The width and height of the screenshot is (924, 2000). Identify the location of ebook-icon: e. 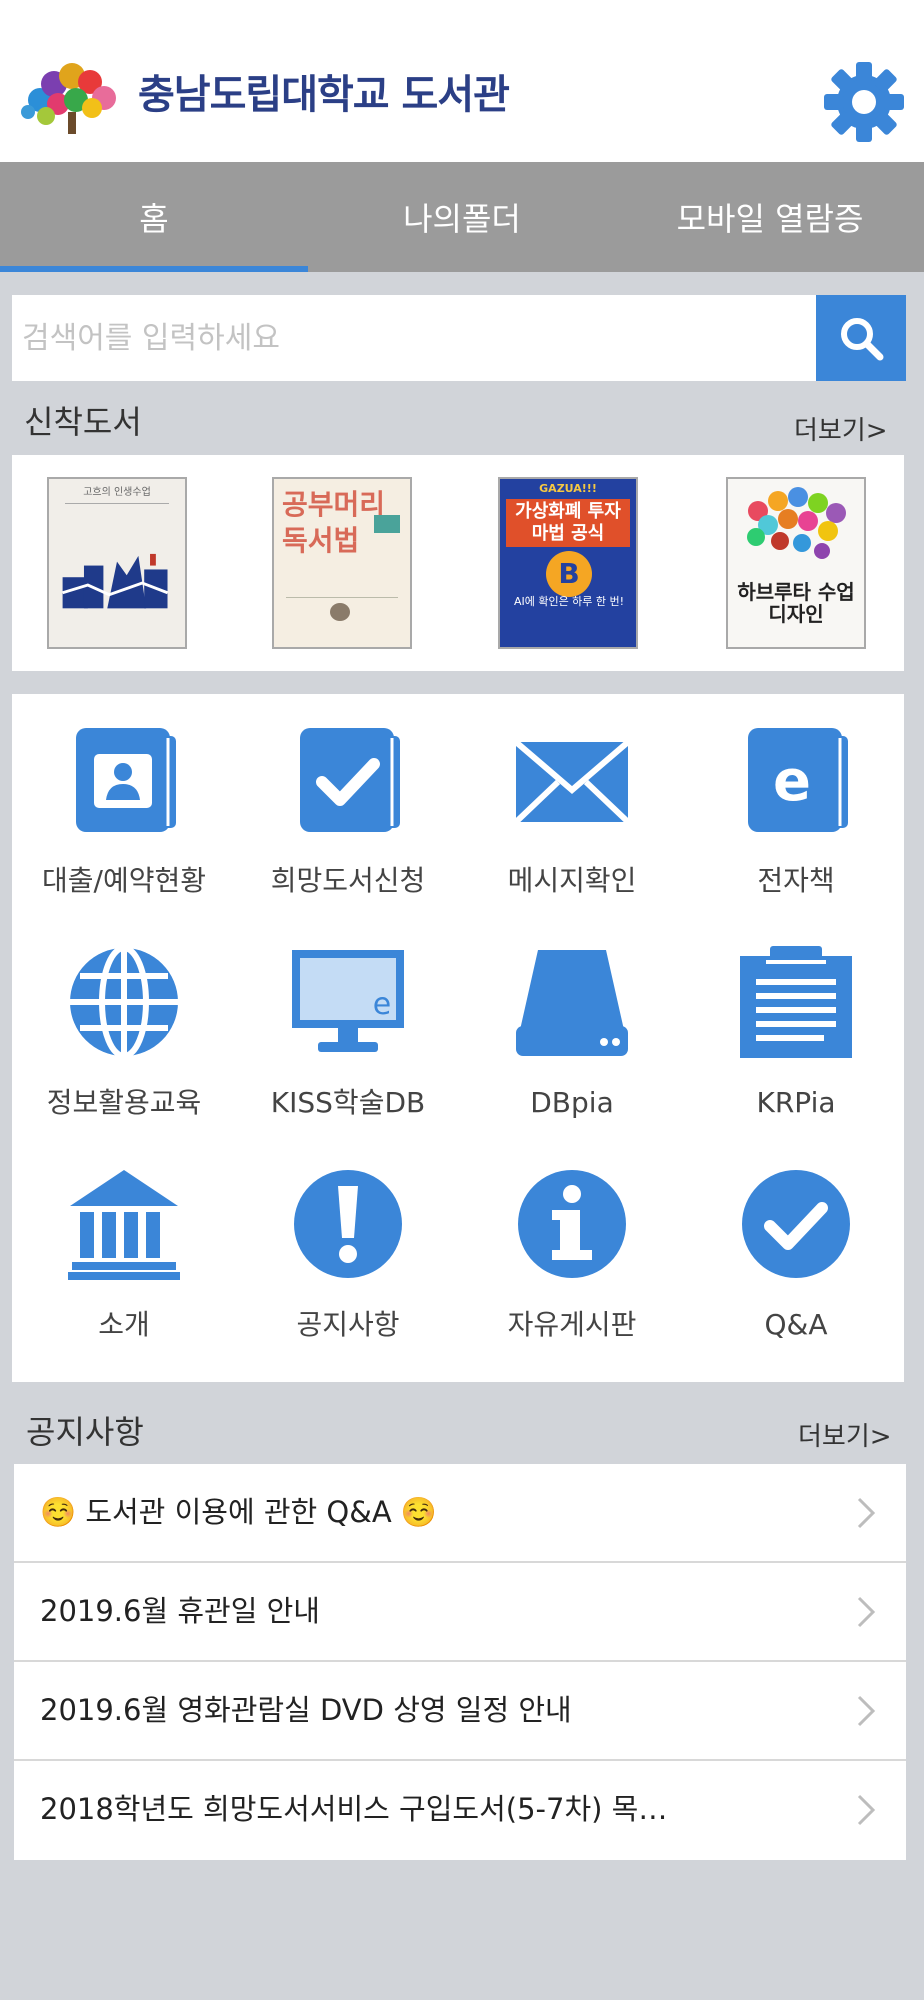
(798, 780).